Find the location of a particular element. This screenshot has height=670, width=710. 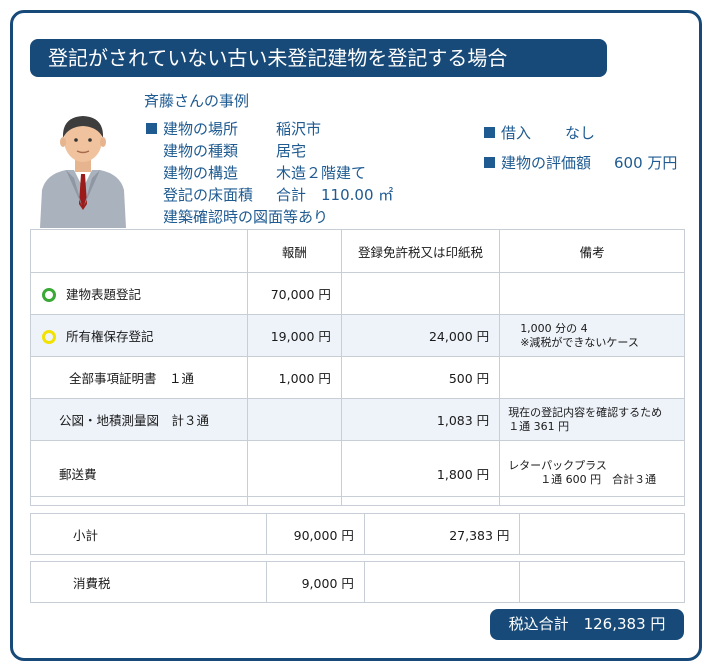

header-notes: 備考 is located at coordinates (592, 251).